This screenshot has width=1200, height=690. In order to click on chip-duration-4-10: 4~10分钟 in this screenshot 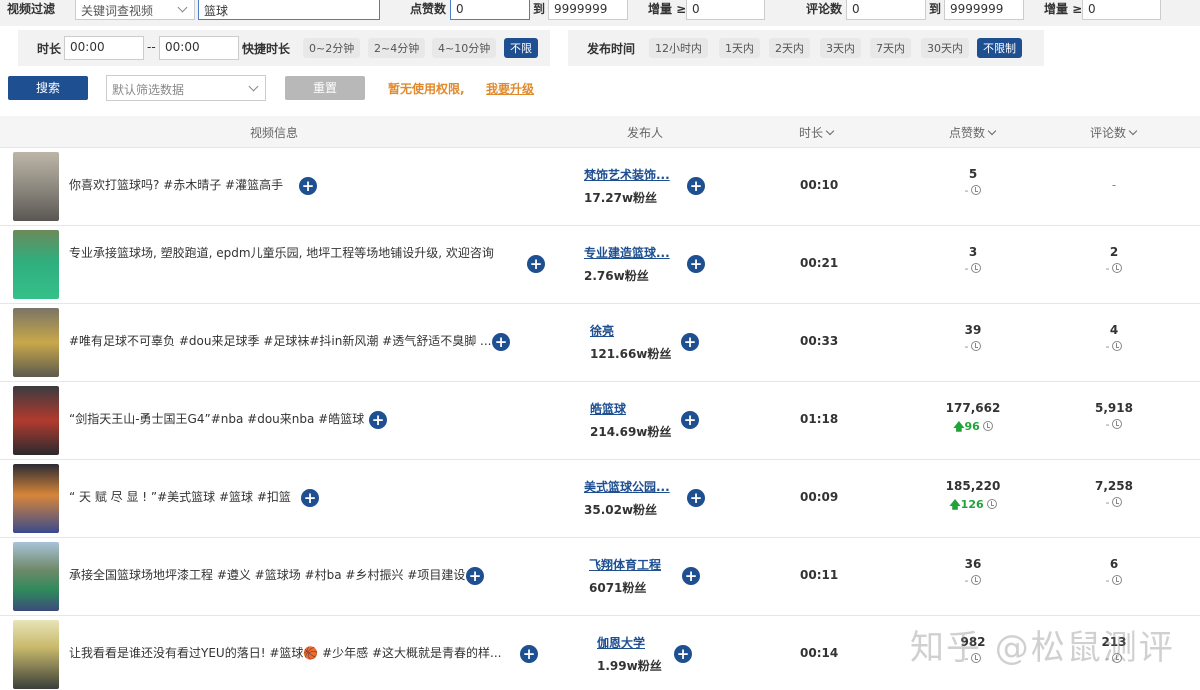, I will do `click(464, 48)`.